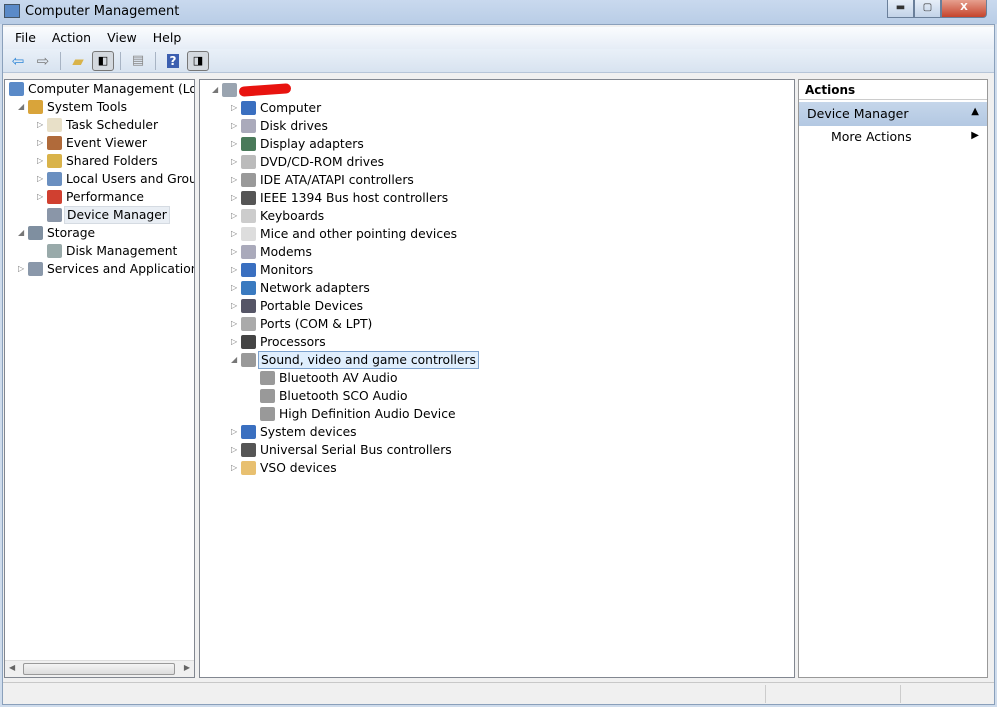 The width and height of the screenshot is (997, 707). Describe the element at coordinates (497, 306) in the screenshot. I see `tree-item: ▷ Portable Devices` at that location.